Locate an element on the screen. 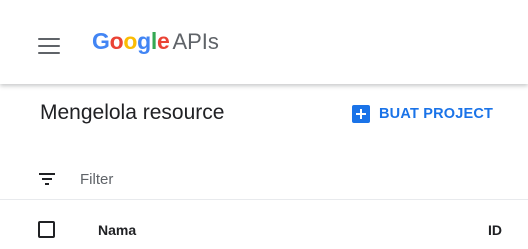 Image resolution: width=528 pixels, height=249 pixels. create-project-button: BUAT PROJECT is located at coordinates (422, 114).